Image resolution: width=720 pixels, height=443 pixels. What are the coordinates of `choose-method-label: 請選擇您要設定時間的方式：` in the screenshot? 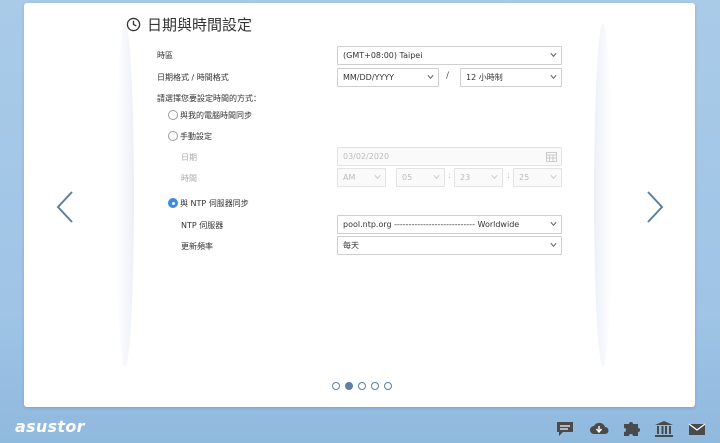 It's located at (209, 98).